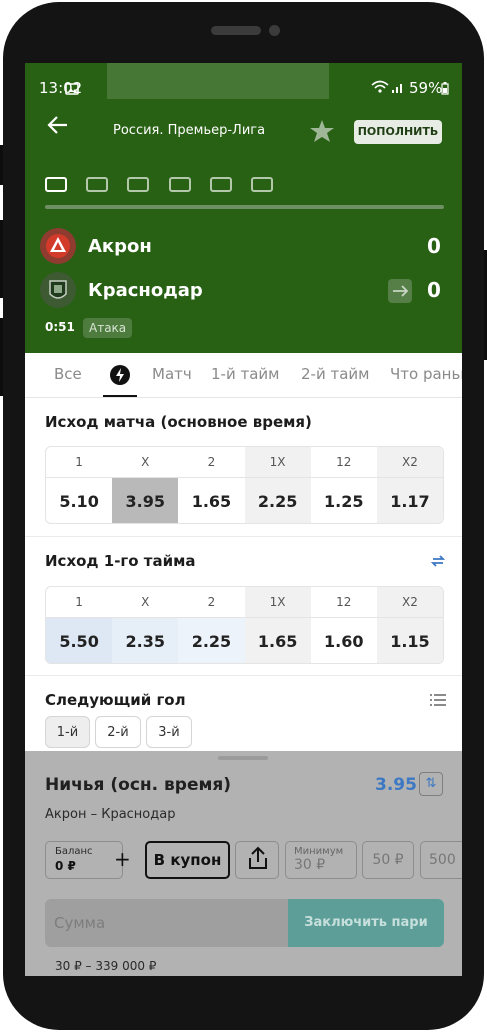 Image resolution: width=487 pixels, height=1032 pixels. Describe the element at coordinates (74, 851) in the screenshot. I see `balance-label: Баланс` at that location.